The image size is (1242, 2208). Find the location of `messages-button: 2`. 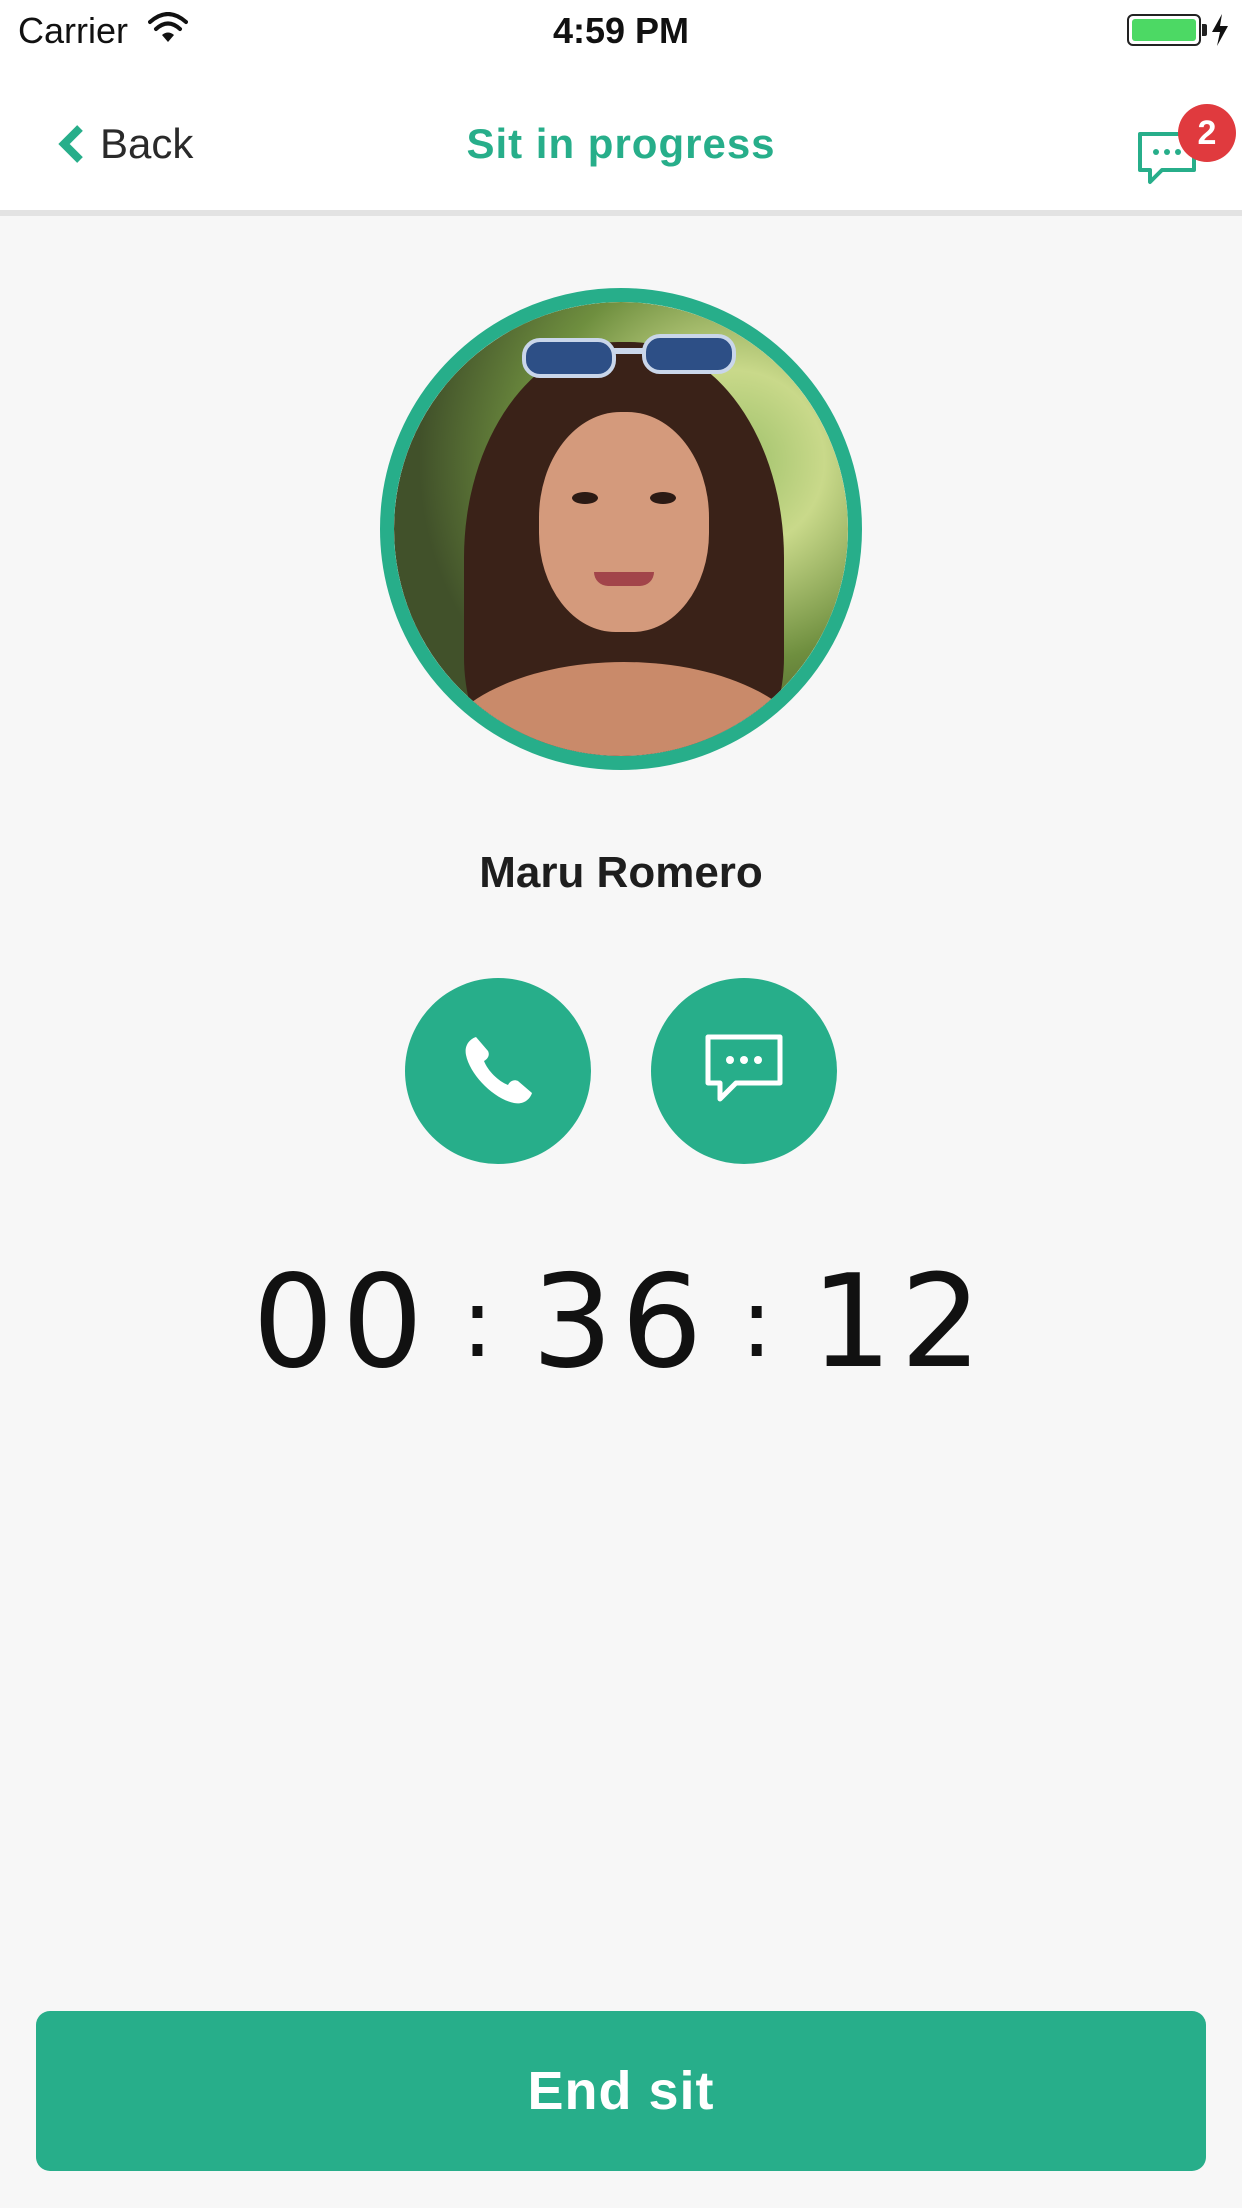

messages-button: 2 is located at coordinates (1186, 148).